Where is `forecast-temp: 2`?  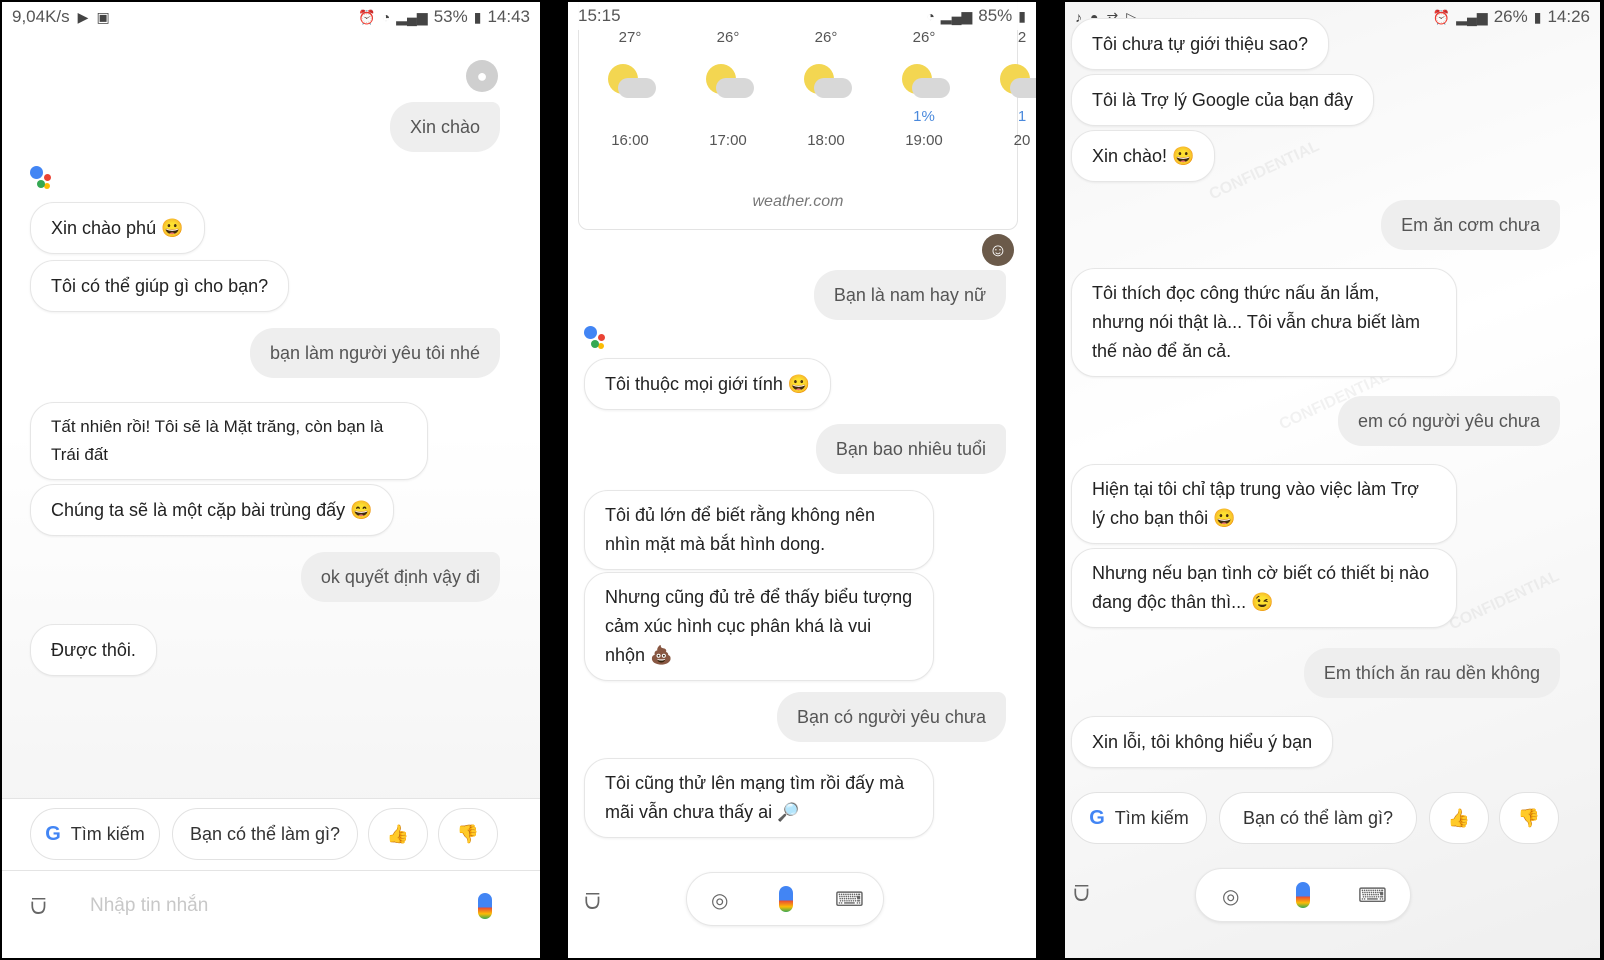 forecast-temp: 2 is located at coordinates (1022, 37).